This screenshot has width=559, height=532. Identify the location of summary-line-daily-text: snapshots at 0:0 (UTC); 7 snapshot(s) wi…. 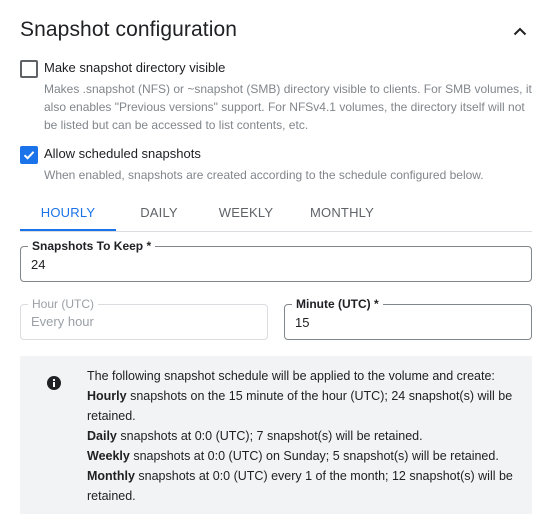
(269, 436).